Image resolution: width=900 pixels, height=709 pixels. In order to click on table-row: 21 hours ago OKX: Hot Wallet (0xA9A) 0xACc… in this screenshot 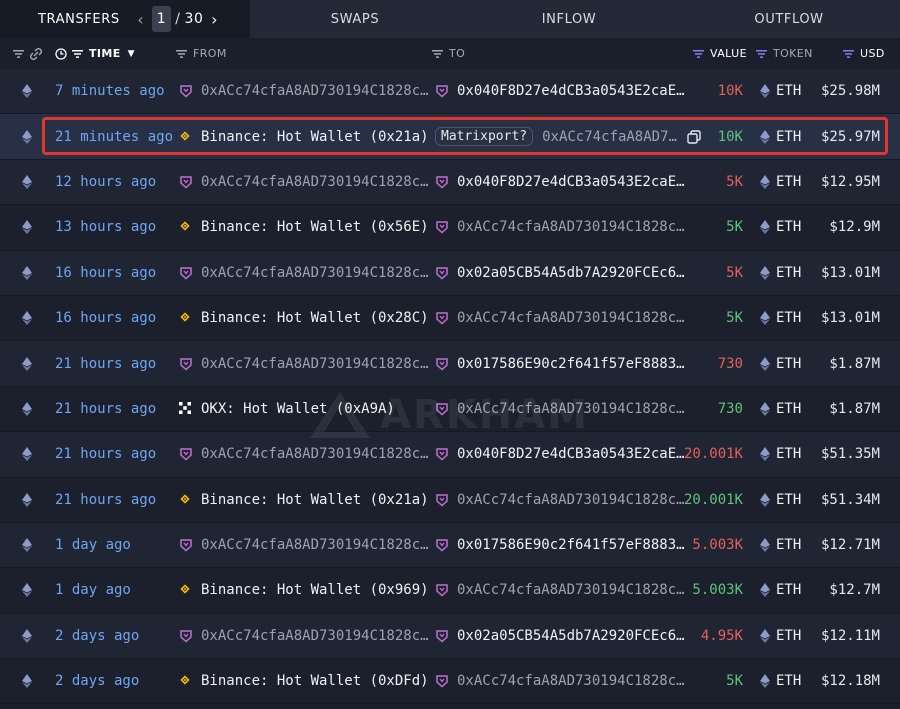, I will do `click(450, 409)`.